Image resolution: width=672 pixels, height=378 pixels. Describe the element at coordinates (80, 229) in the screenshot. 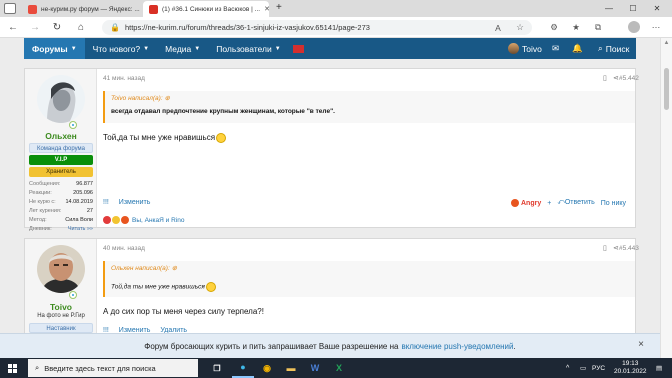

I see `diary-link: Читать »»` at that location.